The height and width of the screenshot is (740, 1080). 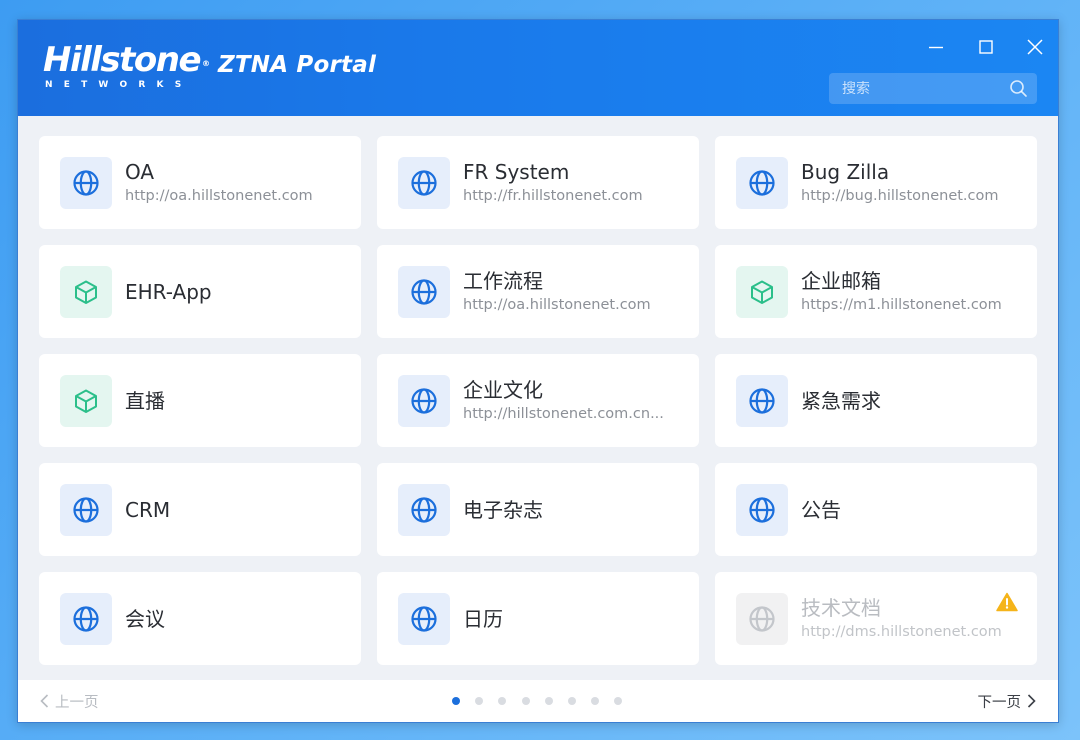 I want to click on maximize-button, so click(x=986, y=47).